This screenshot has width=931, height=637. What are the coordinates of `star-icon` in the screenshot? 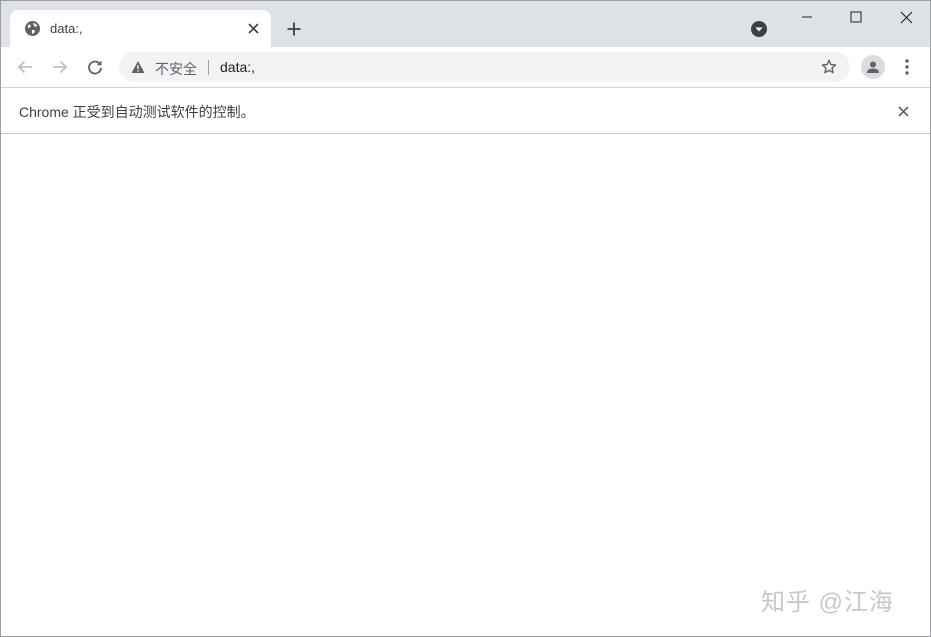 It's located at (829, 67).